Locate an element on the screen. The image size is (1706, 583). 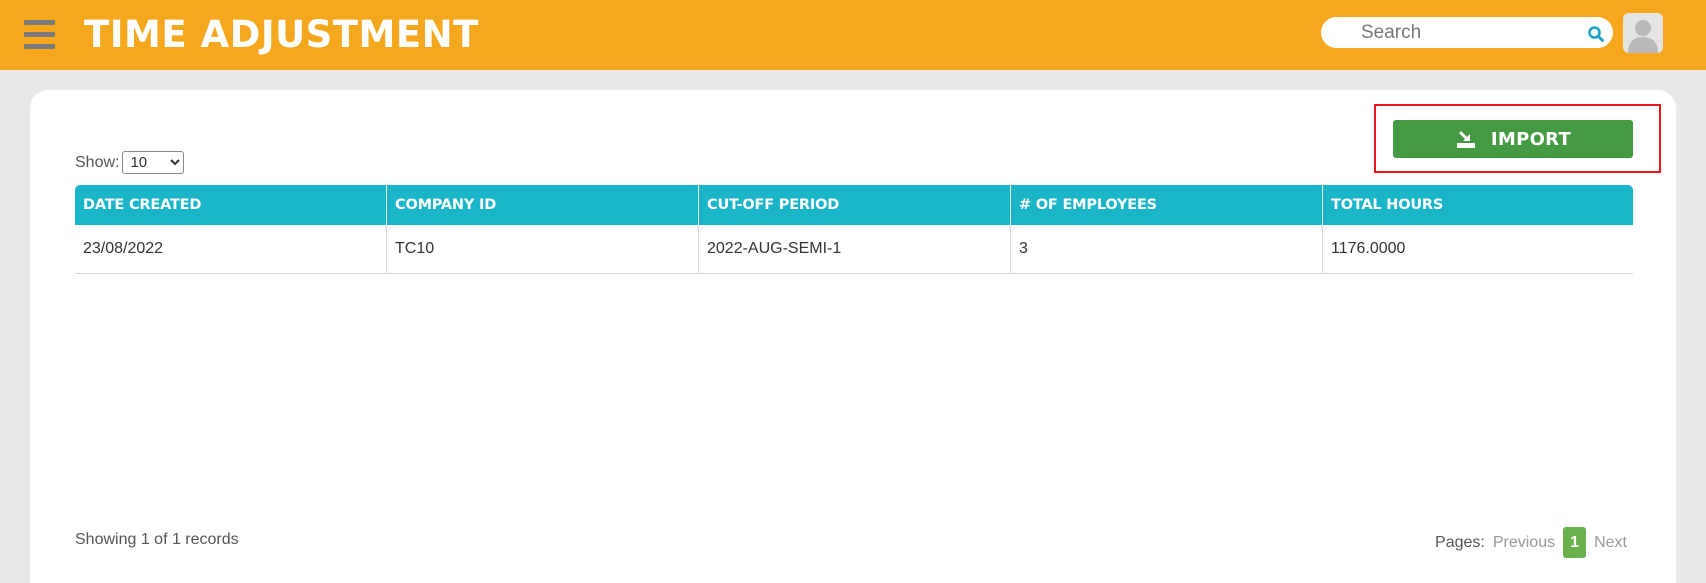
pagination: Pages: Previous 1 Next is located at coordinates (1531, 542).